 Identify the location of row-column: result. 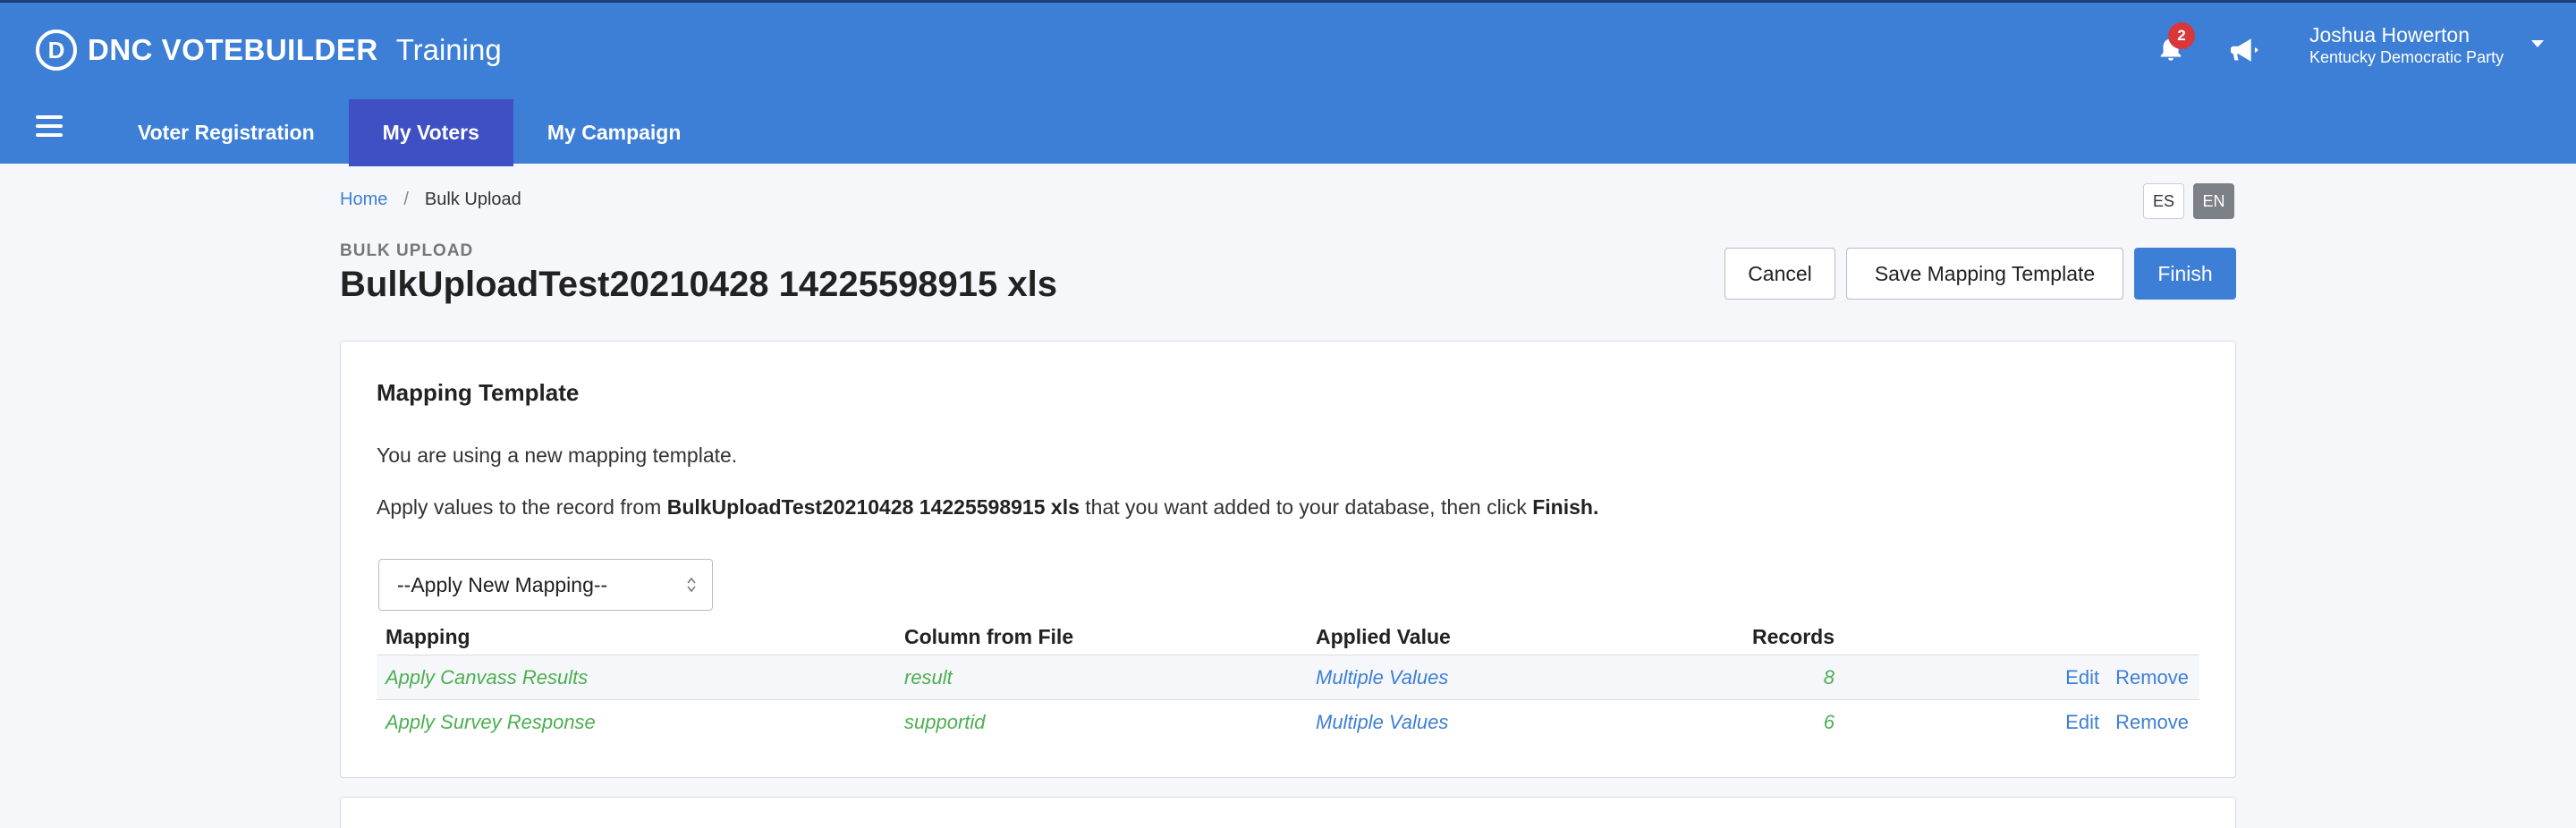
(928, 677).